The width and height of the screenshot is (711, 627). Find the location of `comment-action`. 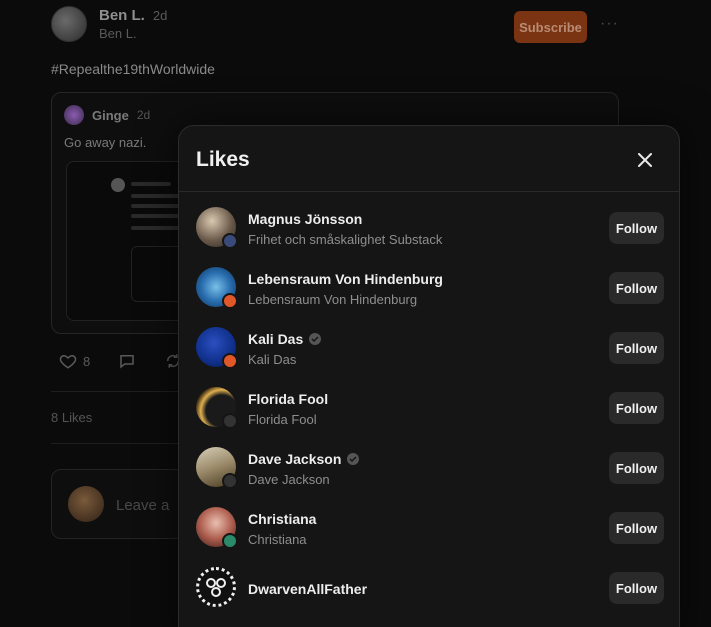

comment-action is located at coordinates (127, 361).